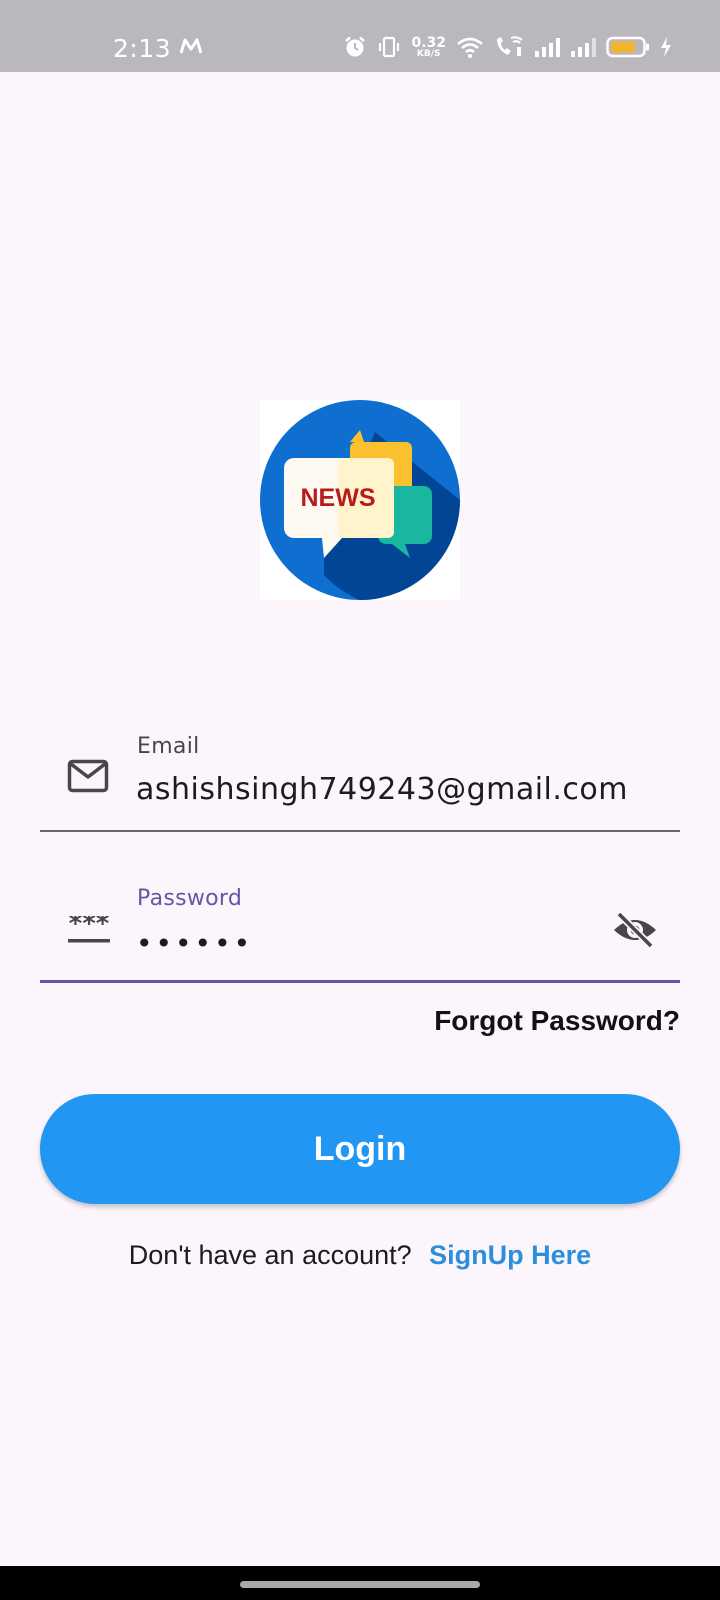 Image resolution: width=720 pixels, height=1600 pixels. What do you see at coordinates (470, 47) in the screenshot?
I see `wifi-icon` at bounding box center [470, 47].